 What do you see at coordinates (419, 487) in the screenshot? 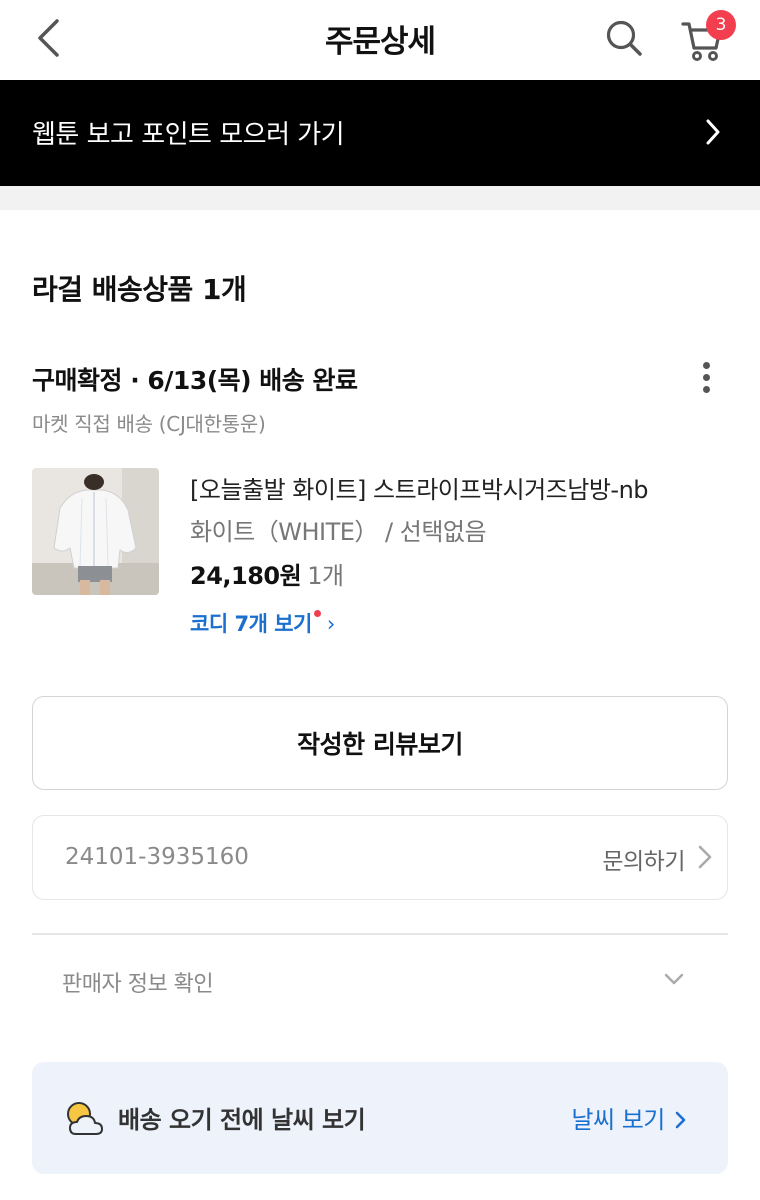
I see `product-name-link: [오늘출발 화이트] 스트라이프박시거즈남방-nb` at bounding box center [419, 487].